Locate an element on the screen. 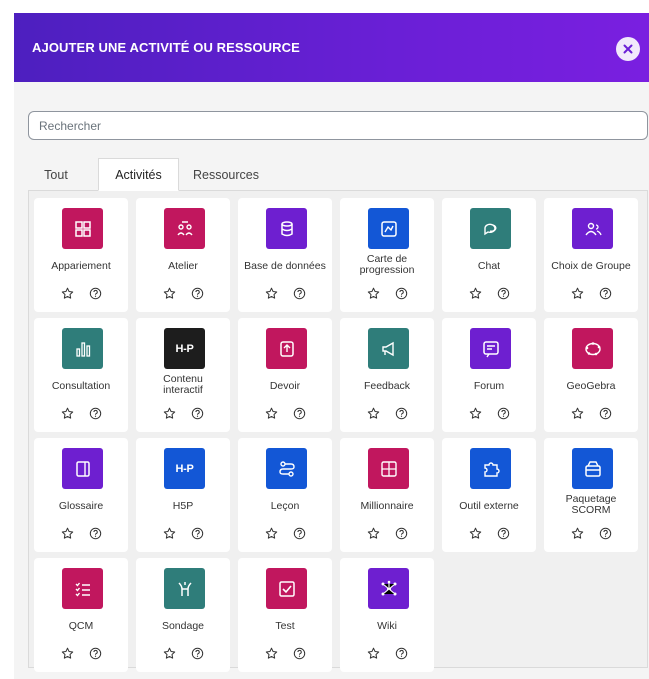 Image resolution: width=649 pixels, height=679 pixels. activity-label: Leçon is located at coordinates (285, 506).